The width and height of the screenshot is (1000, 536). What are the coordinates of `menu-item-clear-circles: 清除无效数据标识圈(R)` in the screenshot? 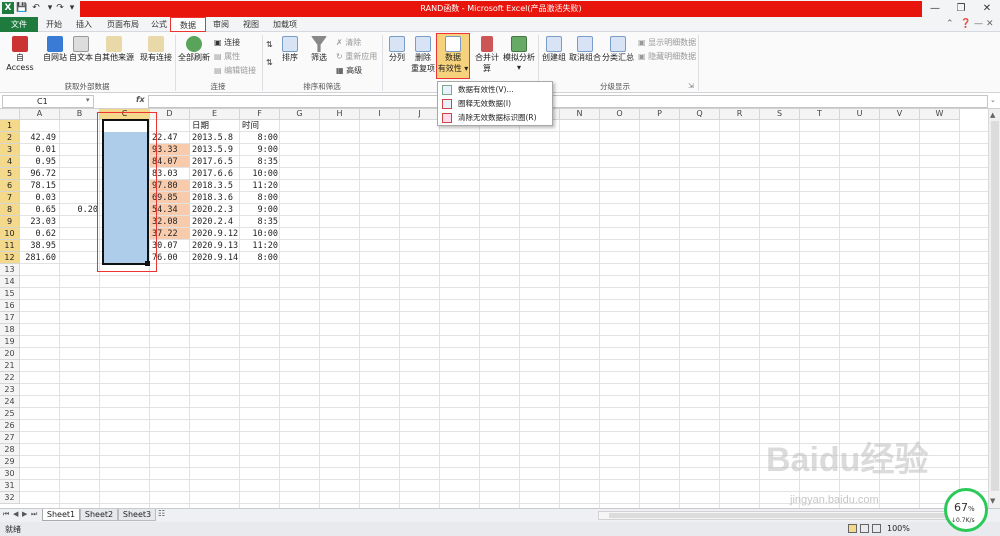 It's located at (495, 118).